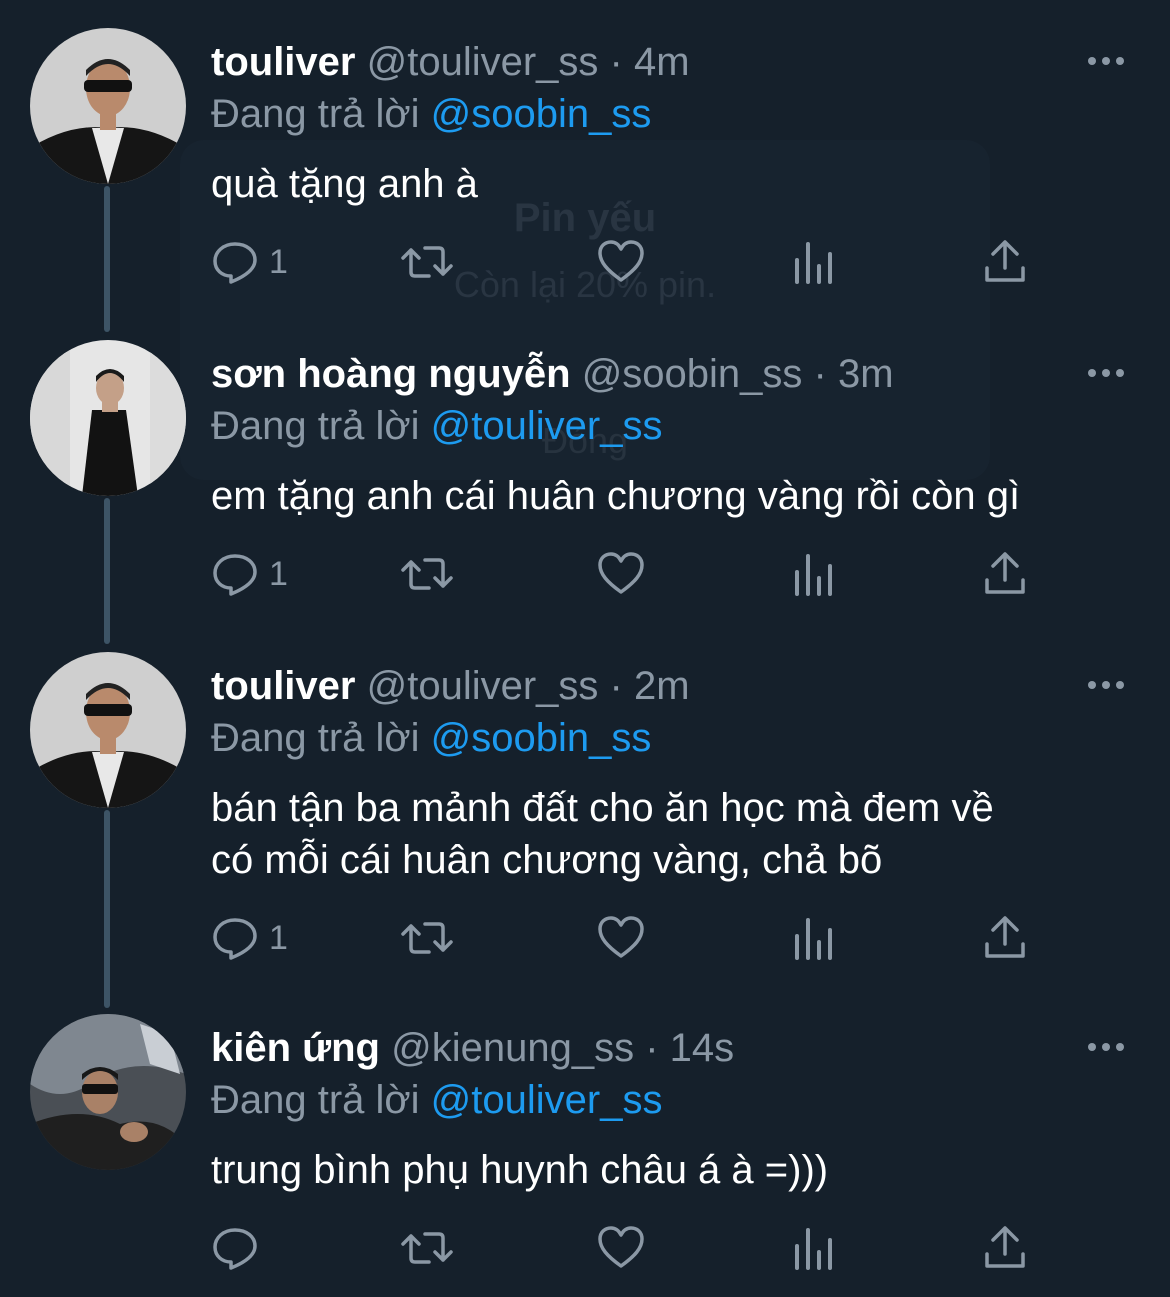  What do you see at coordinates (512, 1048) in the screenshot?
I see `handle: @kienung_ss` at bounding box center [512, 1048].